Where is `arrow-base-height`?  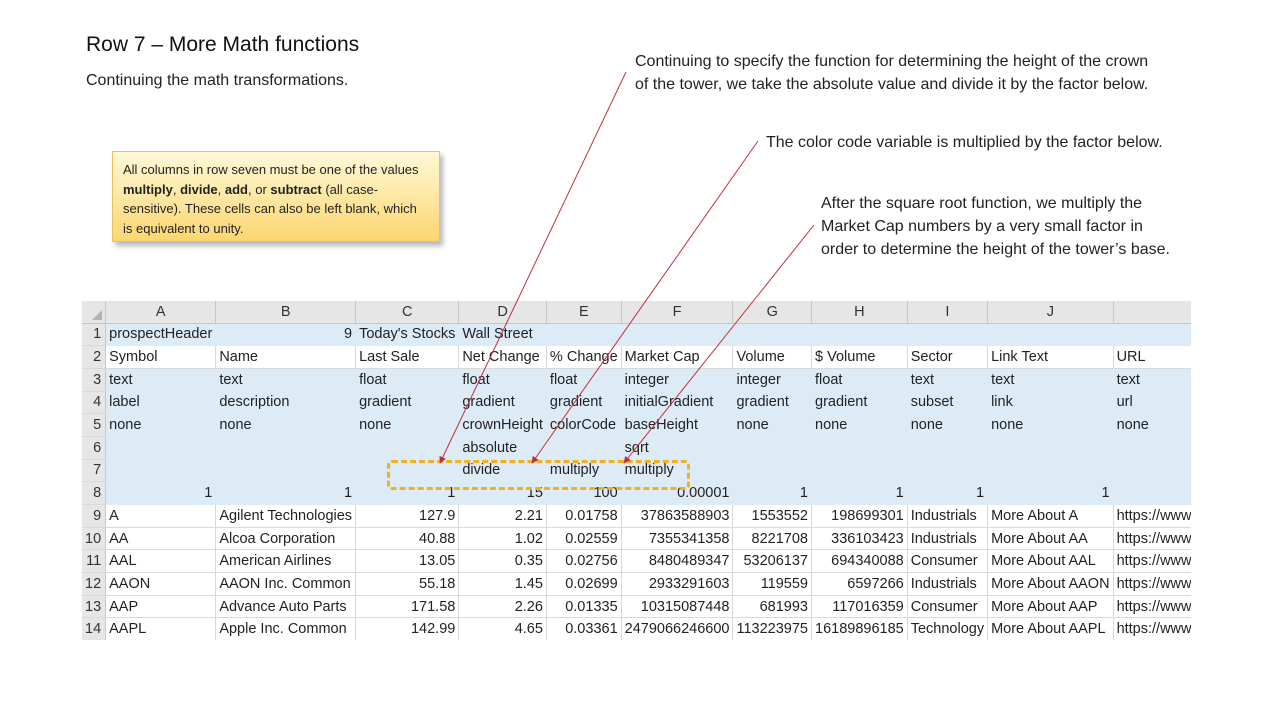
arrow-base-height is located at coordinates (719, 344).